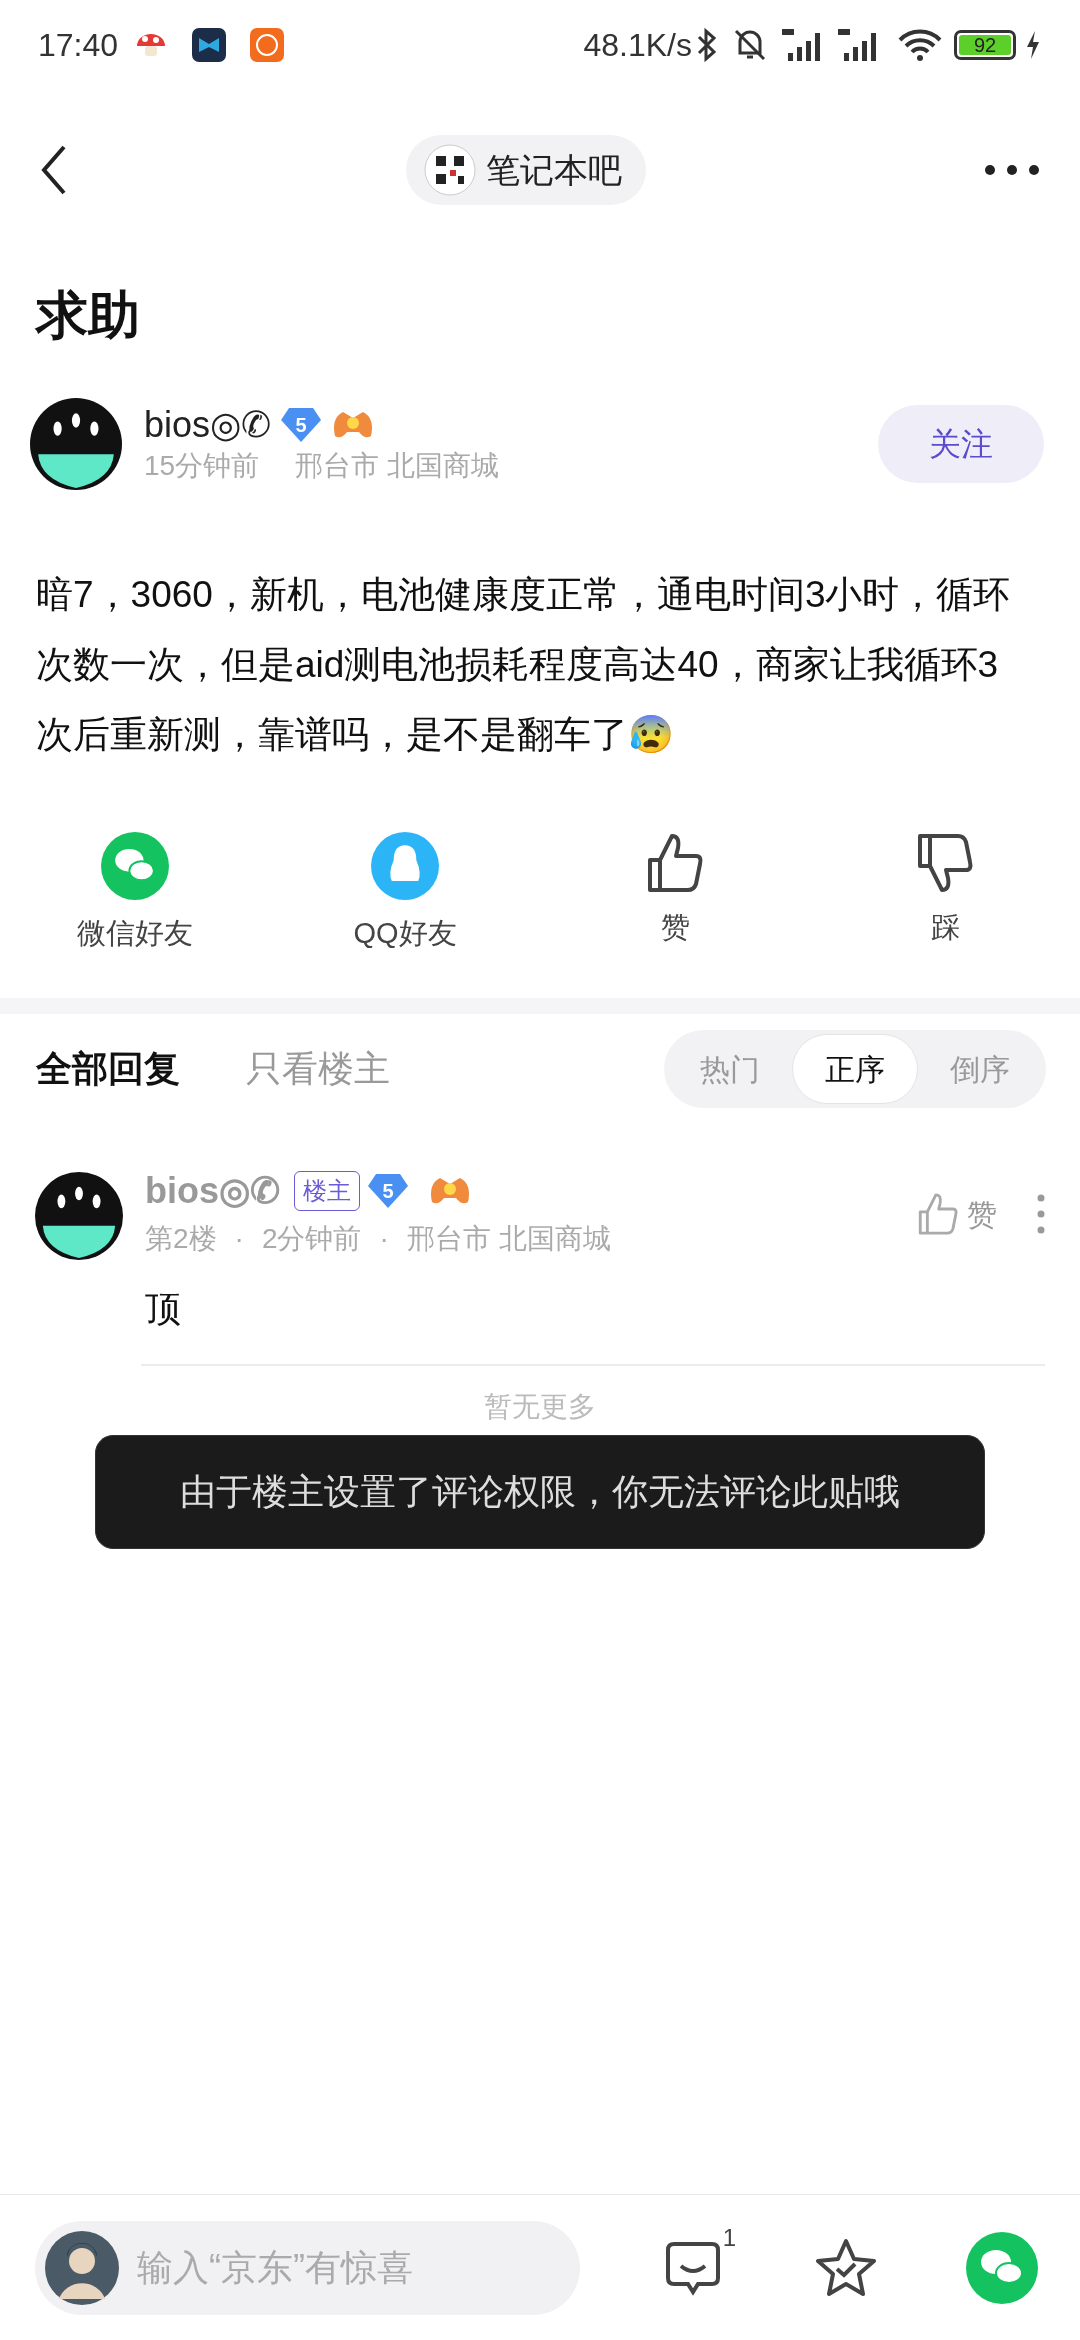 This screenshot has height=2340, width=1080. Describe the element at coordinates (1012, 170) in the screenshot. I see `more-icon` at that location.